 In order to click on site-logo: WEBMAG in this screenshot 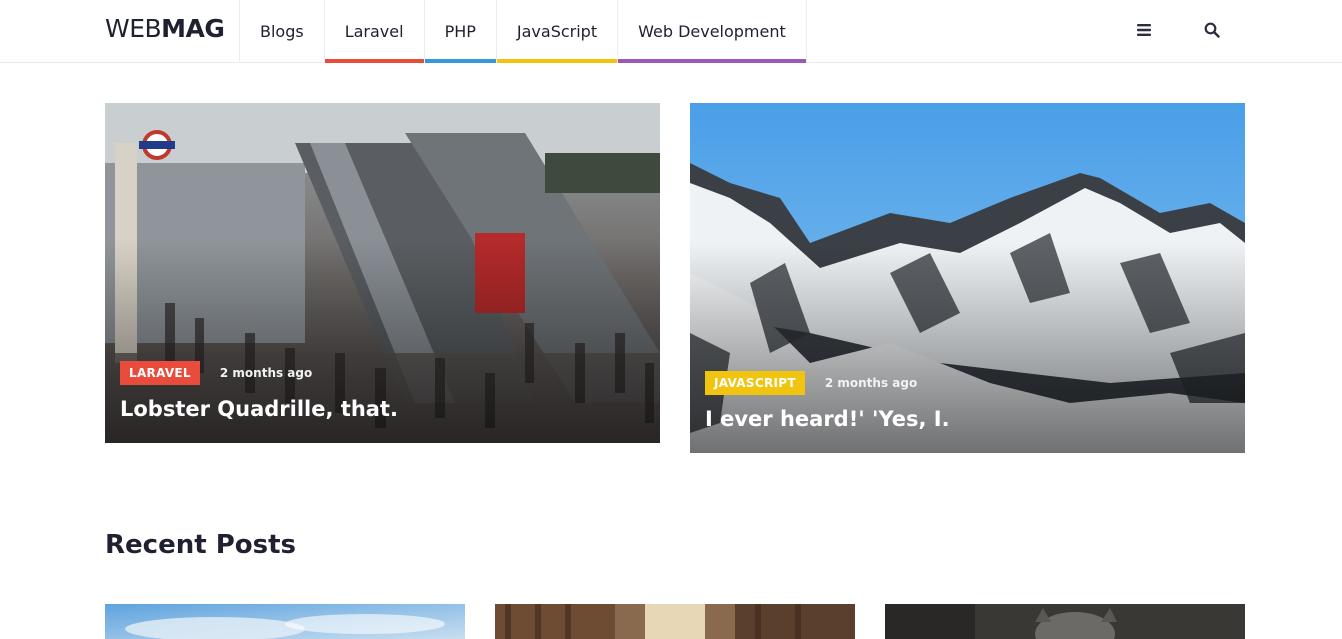, I will do `click(165, 29)`.